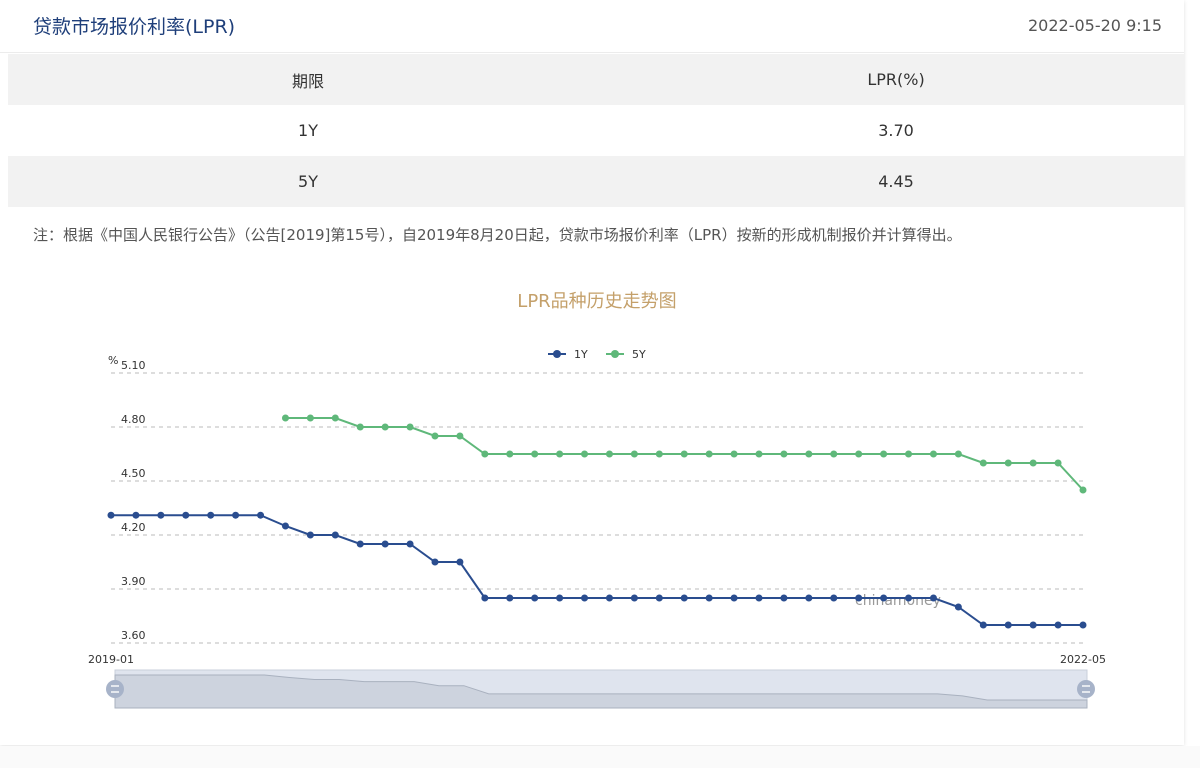  I want to click on chart-watermark: chinamoney, so click(898, 601).